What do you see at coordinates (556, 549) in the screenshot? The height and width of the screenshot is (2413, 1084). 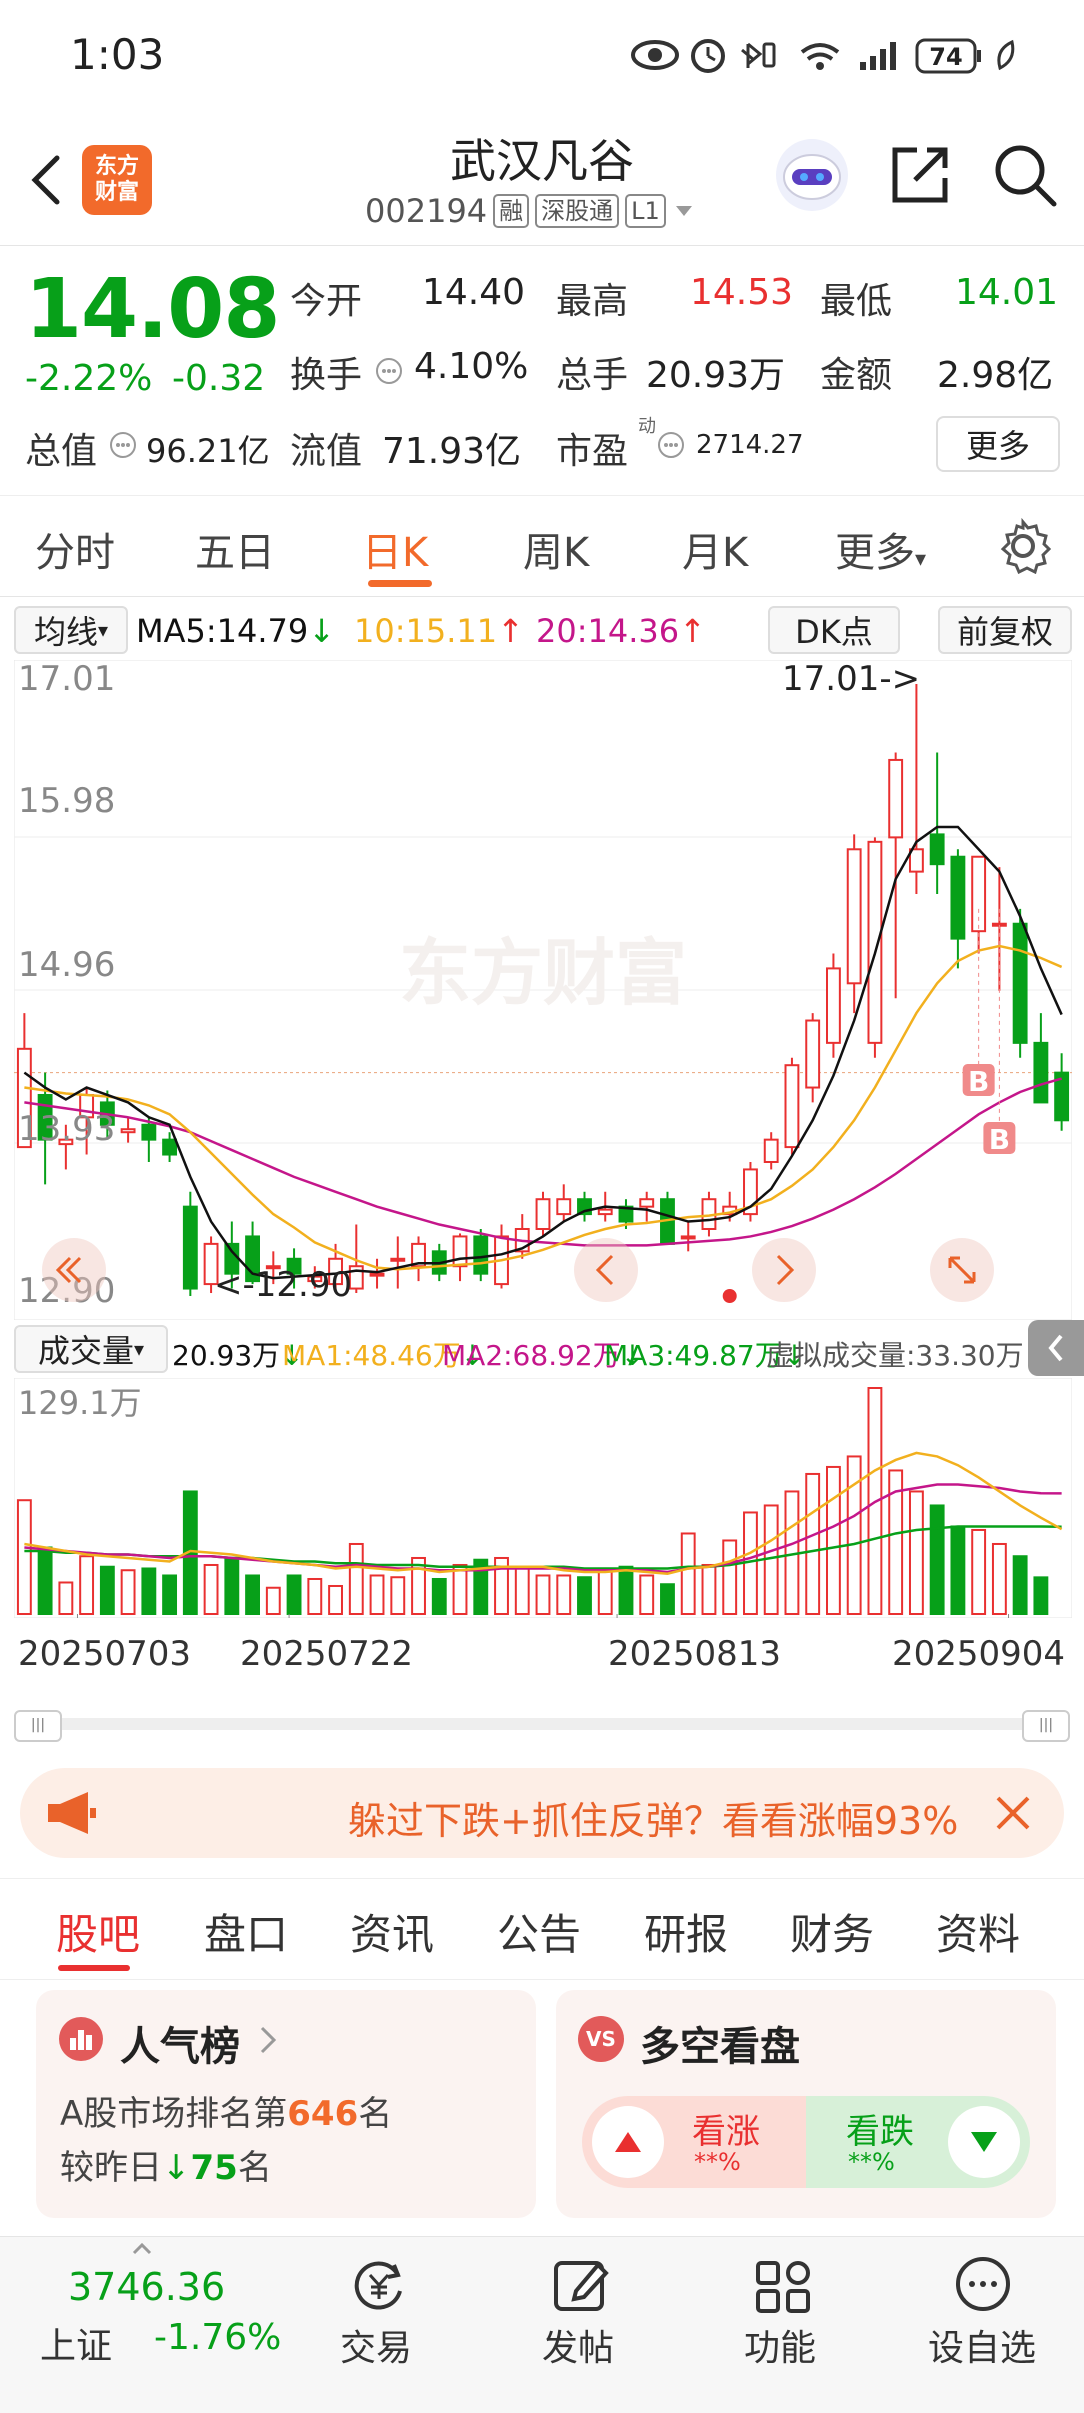 I see `tab-weekly-k: 周K` at bounding box center [556, 549].